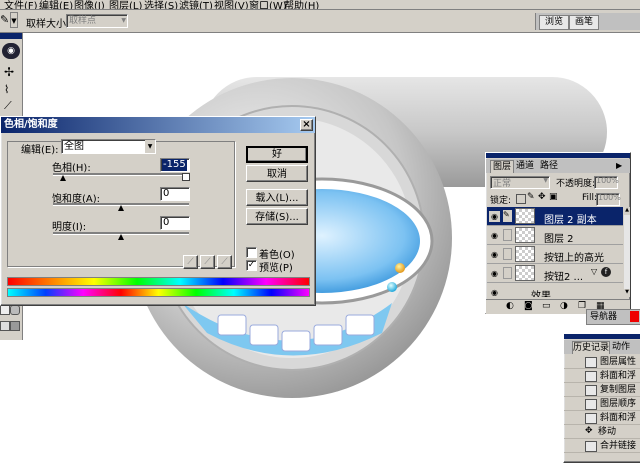 This screenshot has height=463, width=640. Describe the element at coordinates (555, 273) in the screenshot. I see `layer-row-3: ◉ 按钮2 ... ▽ f` at that location.